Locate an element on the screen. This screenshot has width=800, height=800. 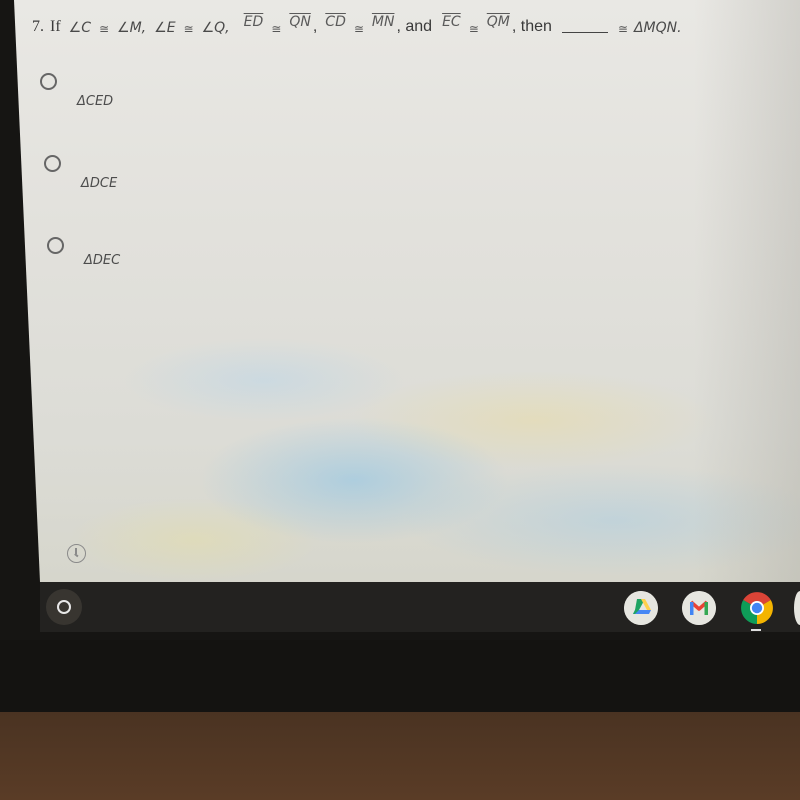
choice-label: ΔDEC is located at coordinates (102, 260).